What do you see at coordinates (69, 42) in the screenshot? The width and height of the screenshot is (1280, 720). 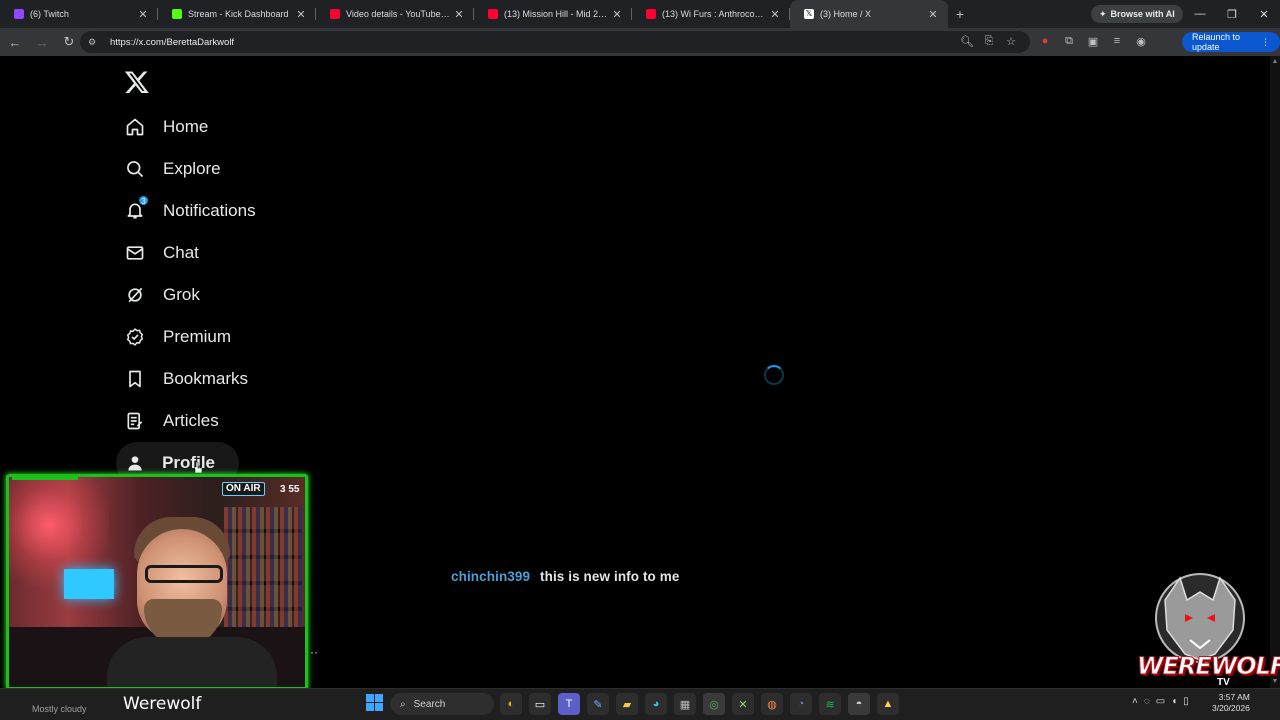 I see `reload-icon: ↻` at bounding box center [69, 42].